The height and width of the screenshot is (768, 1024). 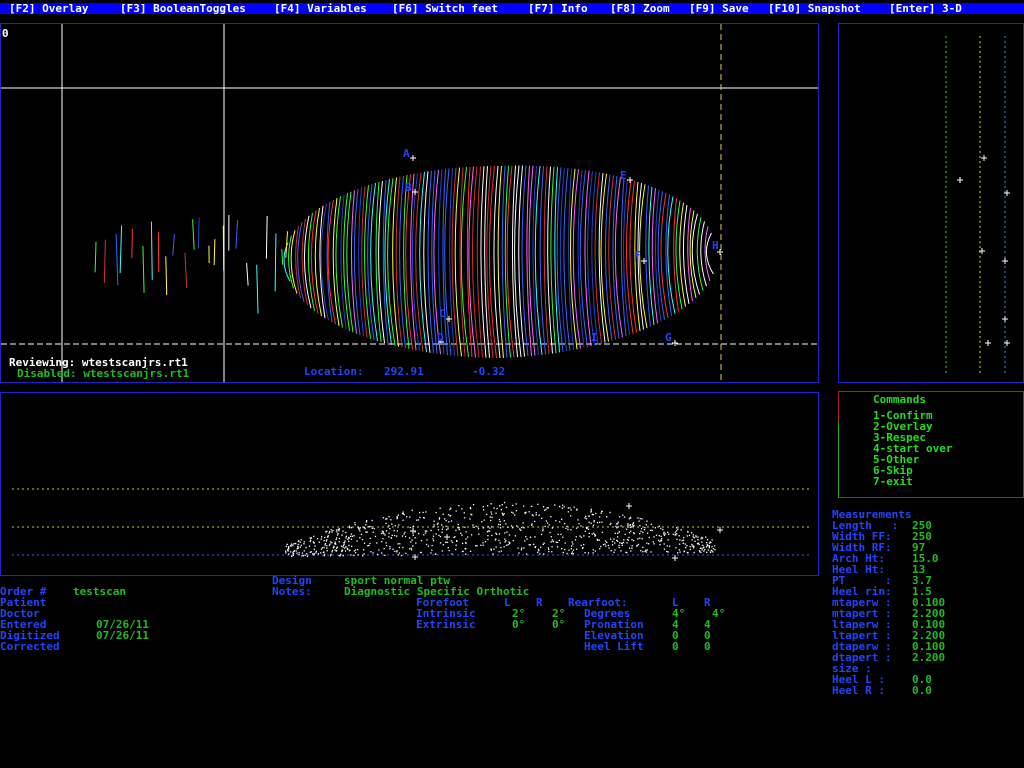 What do you see at coordinates (637, 255) in the screenshot?
I see `marker-f: F` at bounding box center [637, 255].